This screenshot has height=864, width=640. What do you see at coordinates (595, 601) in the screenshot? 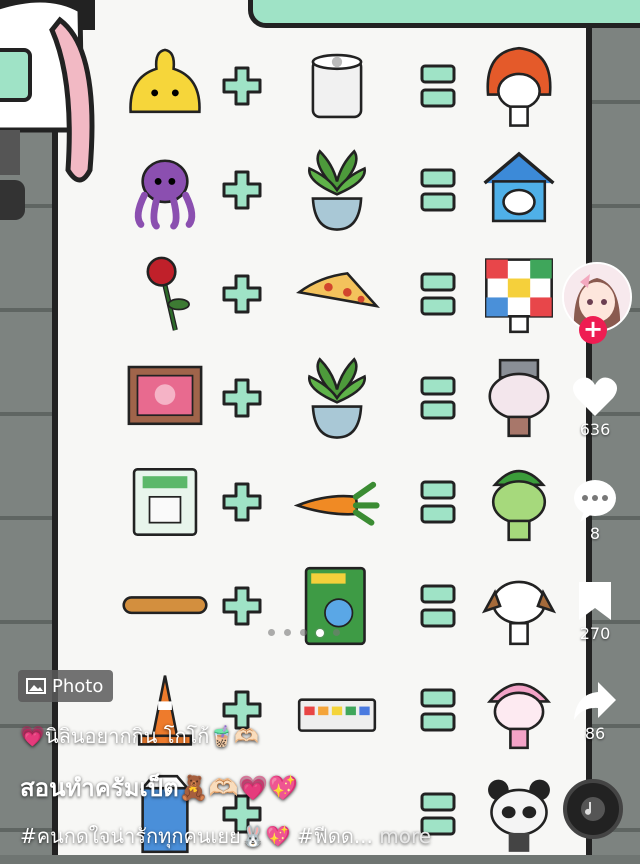
I see `bookmark-icon` at bounding box center [595, 601].